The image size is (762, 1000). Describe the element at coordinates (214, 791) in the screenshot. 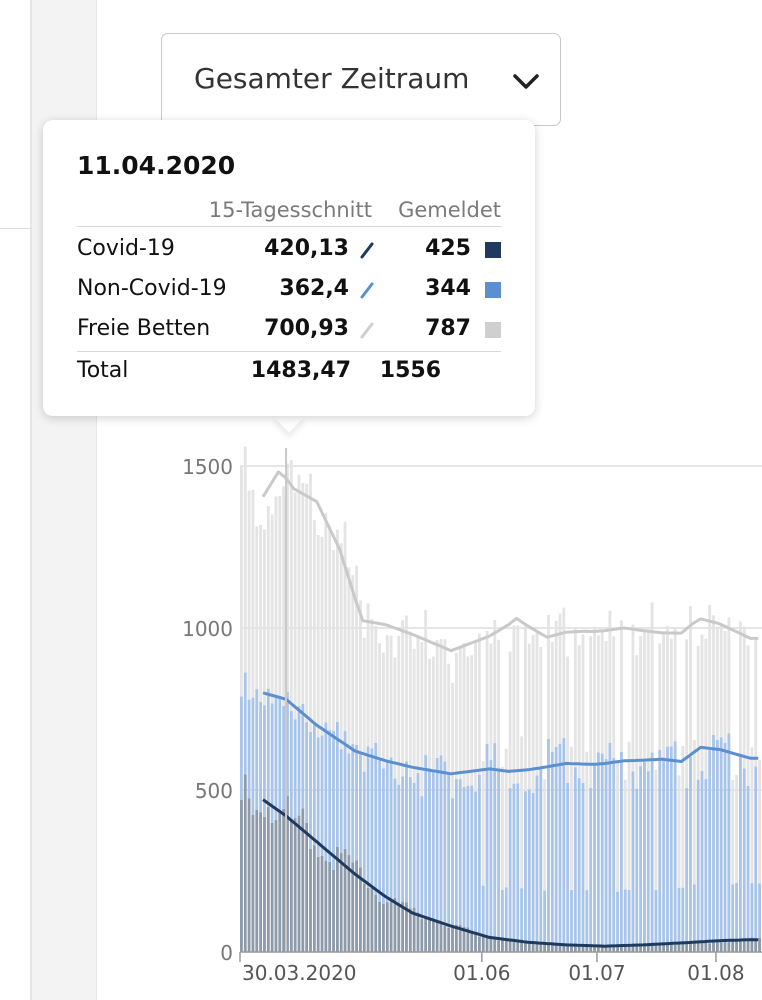

I see `y-tick-label: 500` at that location.